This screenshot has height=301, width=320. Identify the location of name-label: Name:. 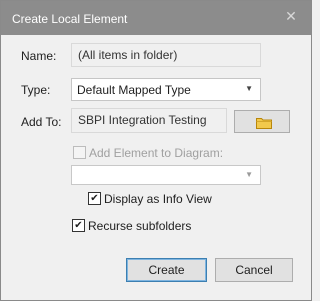
(39, 56).